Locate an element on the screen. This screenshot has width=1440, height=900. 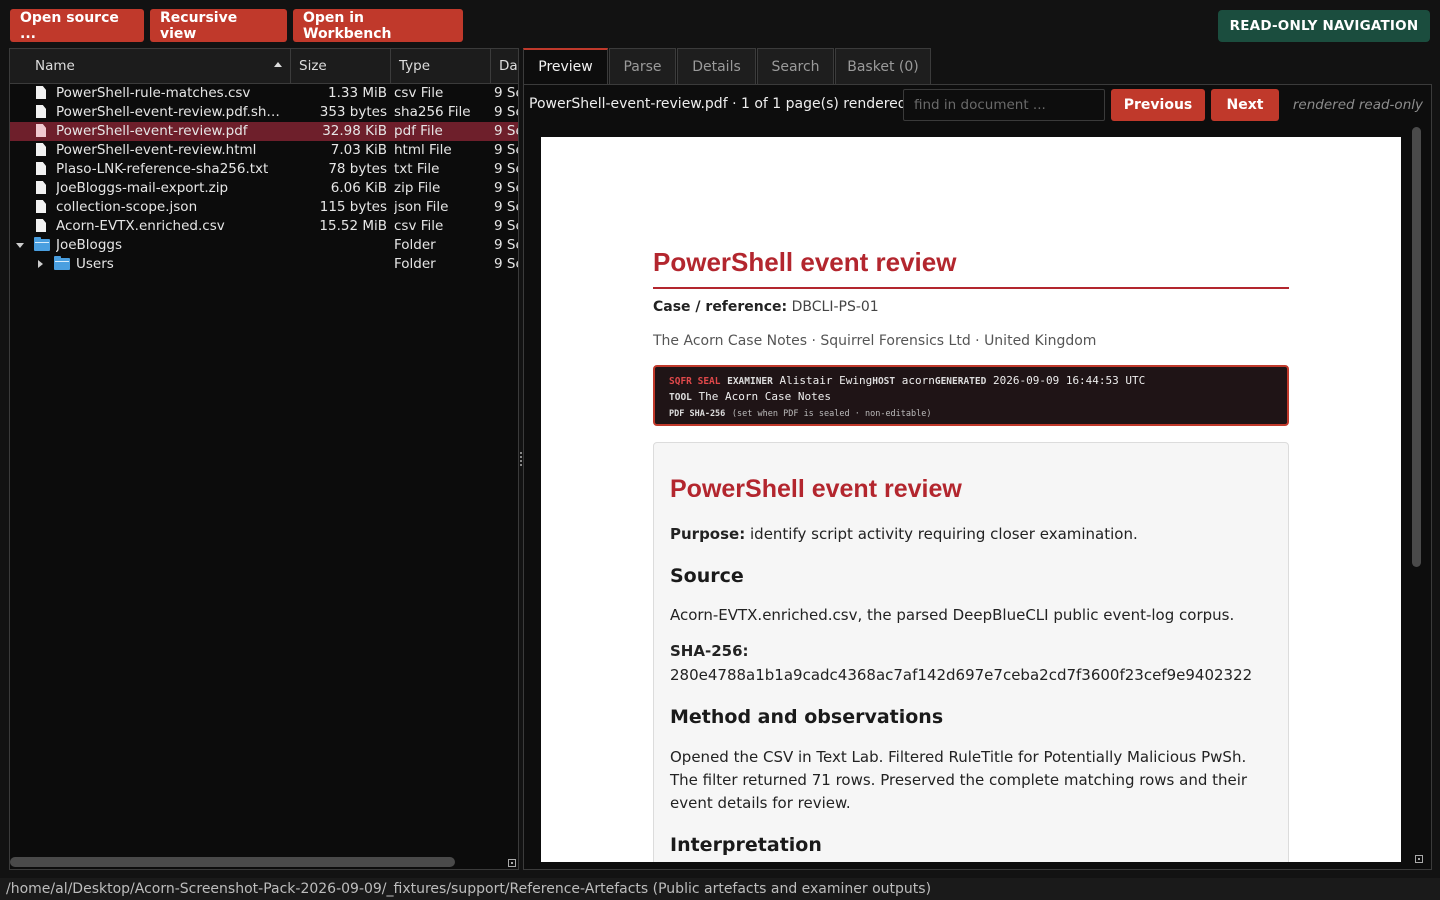
collapse-arrow-icon is located at coordinates (20, 245).